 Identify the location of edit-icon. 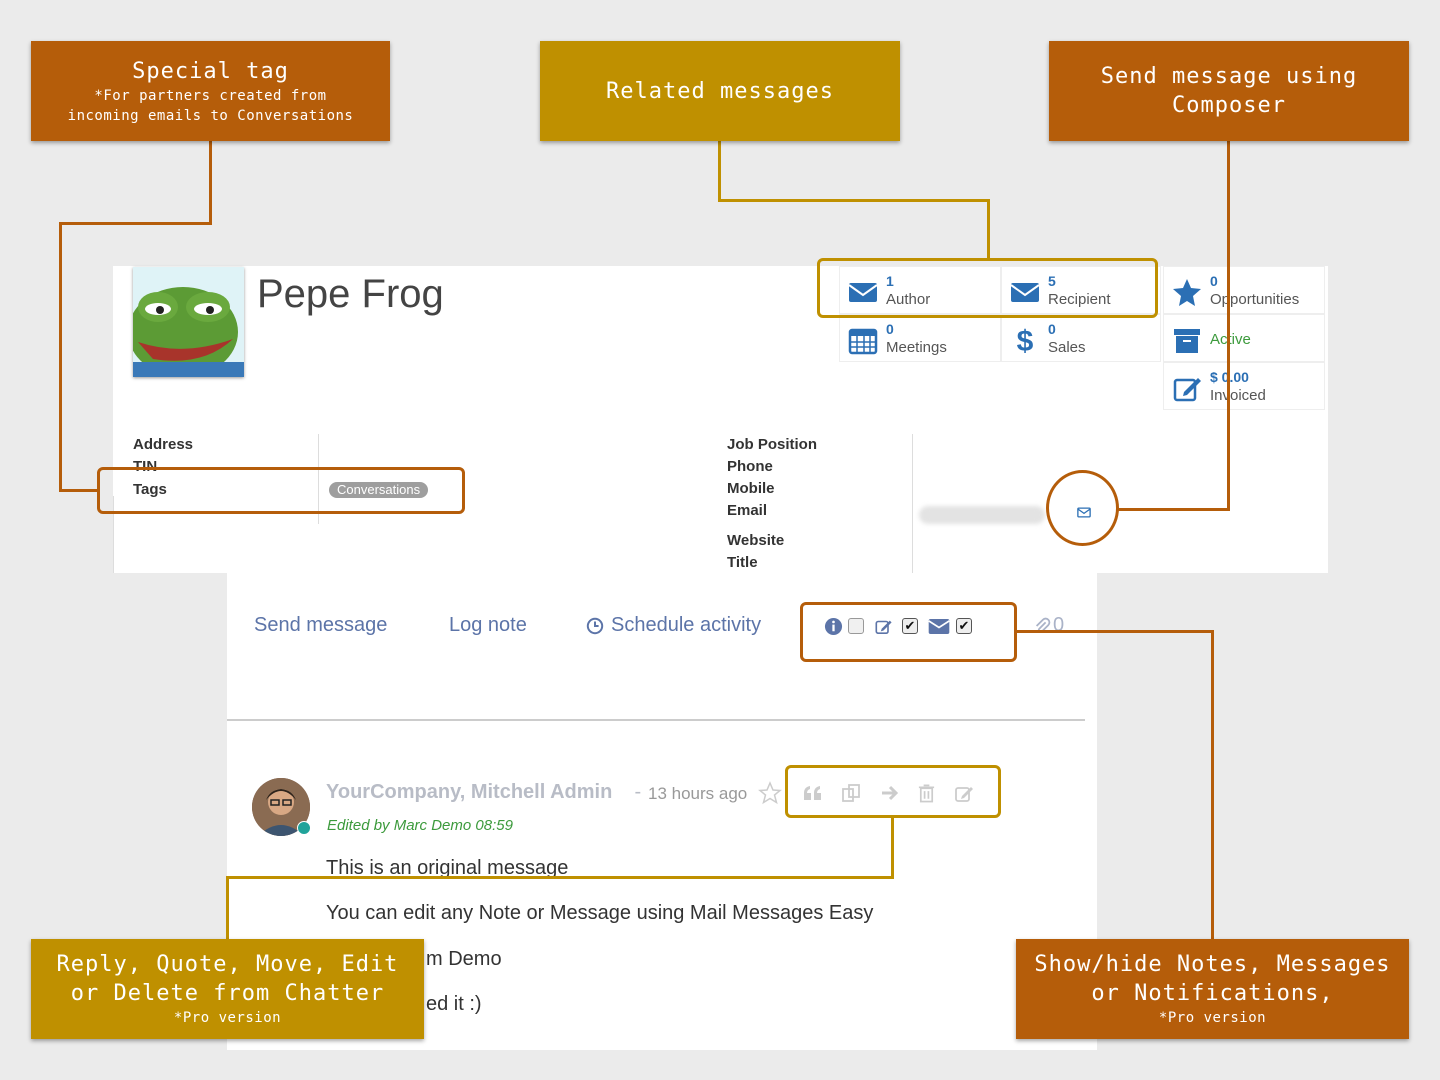
(1187, 390).